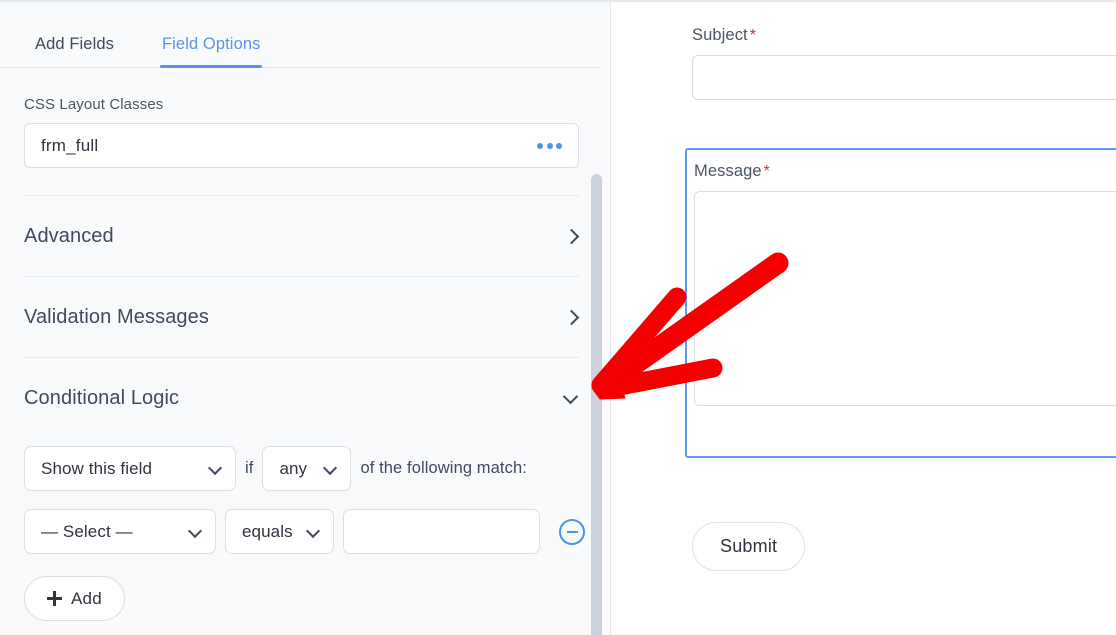 This screenshot has width=1116, height=635. I want to click on accordion-validation-messages: Validation Messages, so click(305, 317).